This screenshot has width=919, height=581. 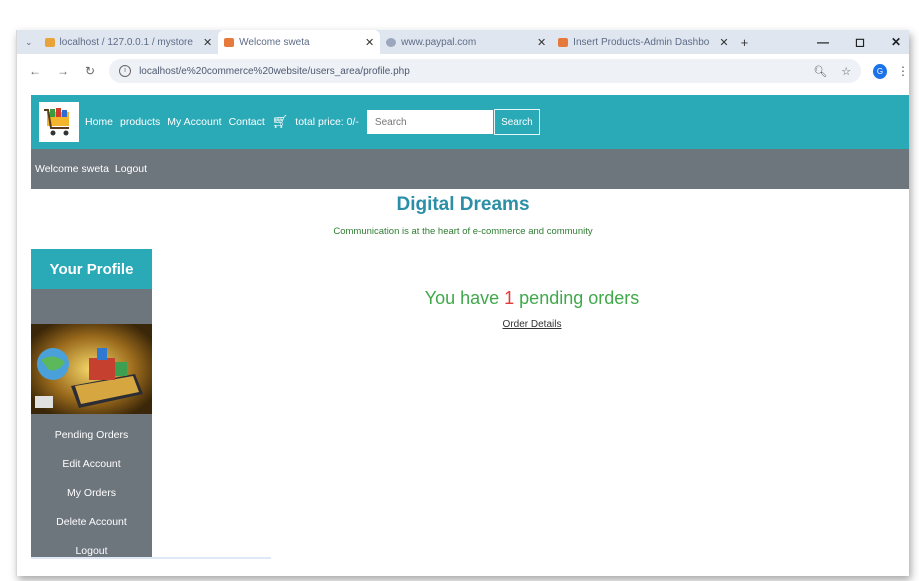 I want to click on tab-phpmyadmin: localhost / 127.0.0.1 / mystore ✕, so click(x=129, y=42).